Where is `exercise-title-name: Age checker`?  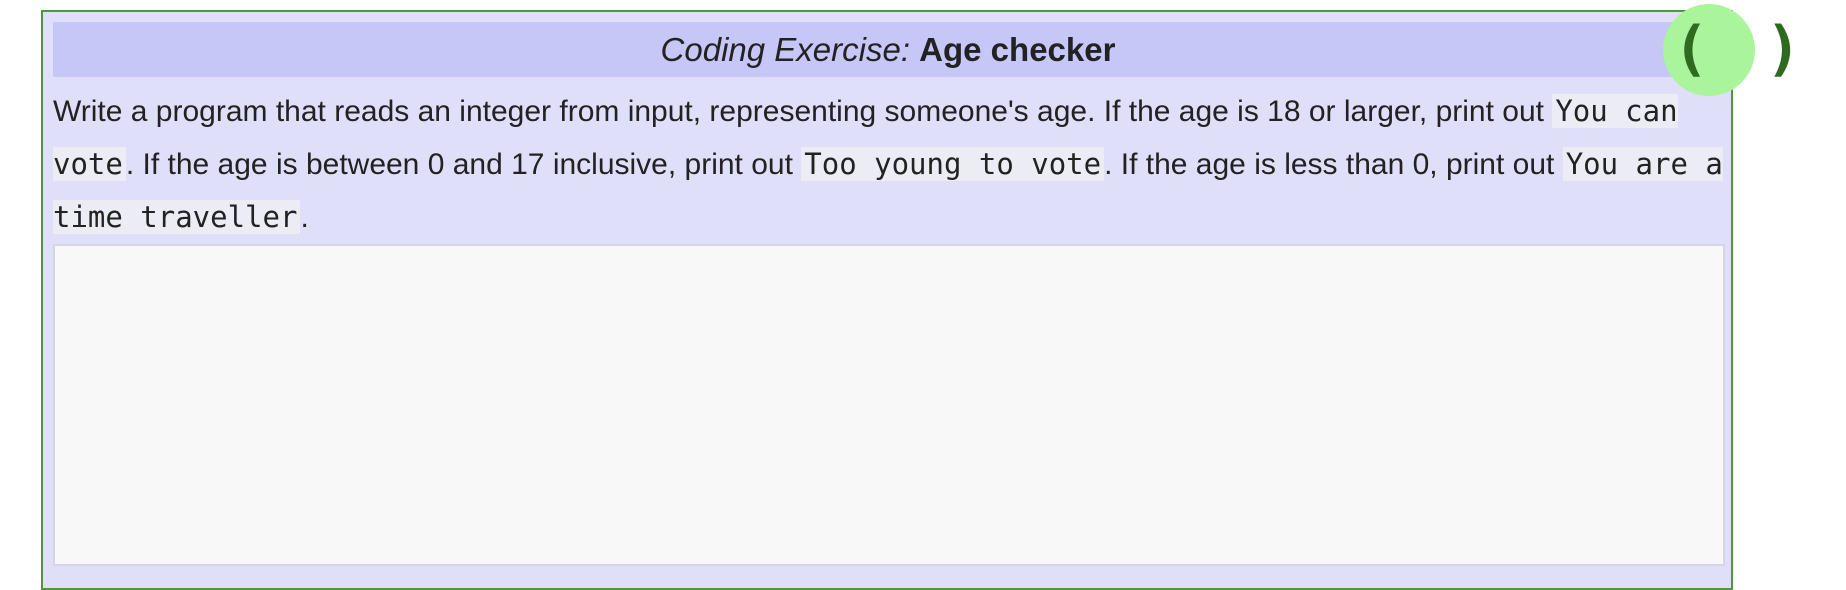
exercise-title-name: Age checker is located at coordinates (1017, 49).